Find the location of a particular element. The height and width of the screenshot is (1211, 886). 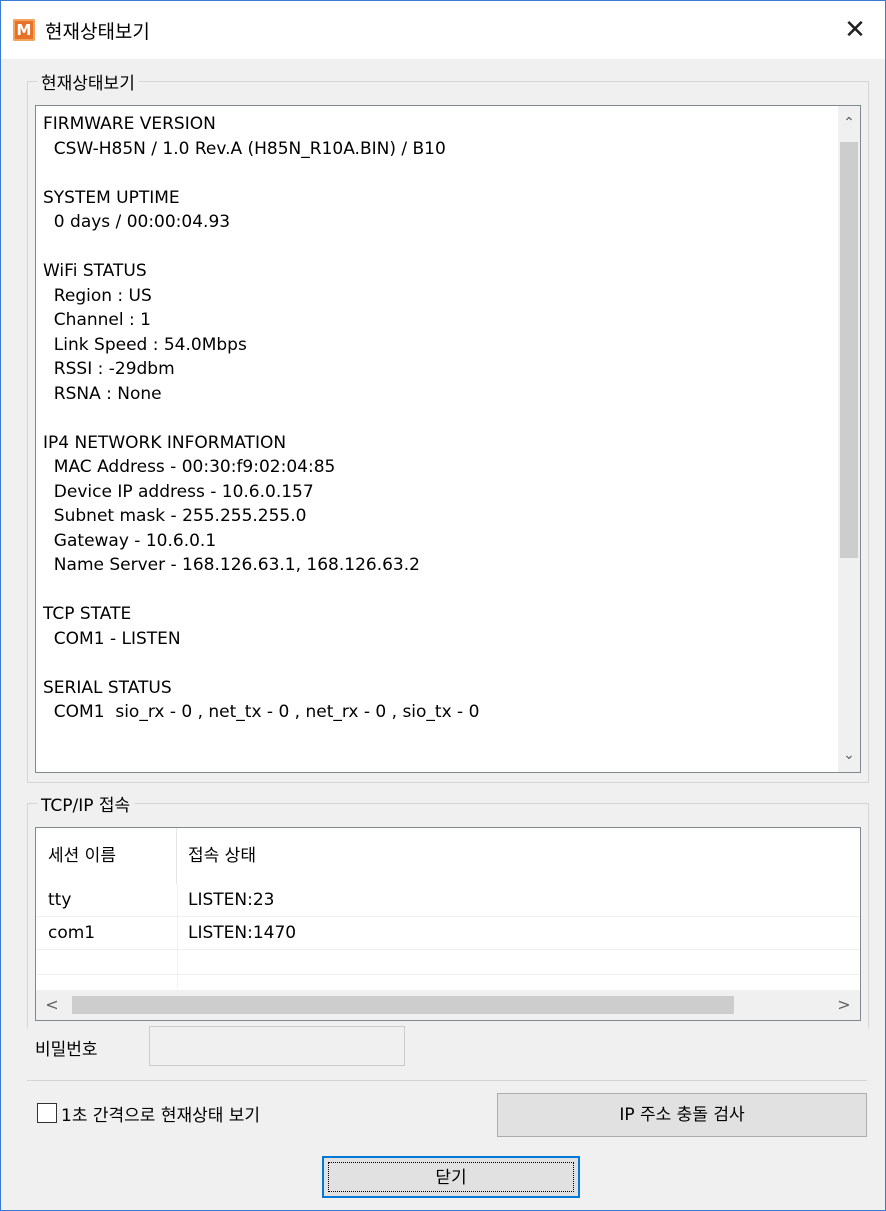

app-icon: M is located at coordinates (24, 30).